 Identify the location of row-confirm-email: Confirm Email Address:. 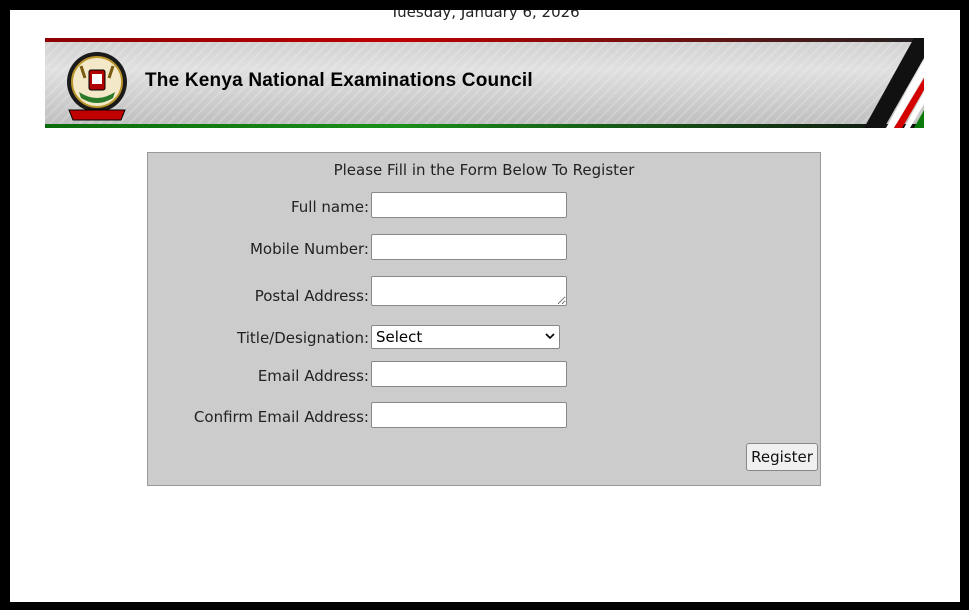
(484, 417).